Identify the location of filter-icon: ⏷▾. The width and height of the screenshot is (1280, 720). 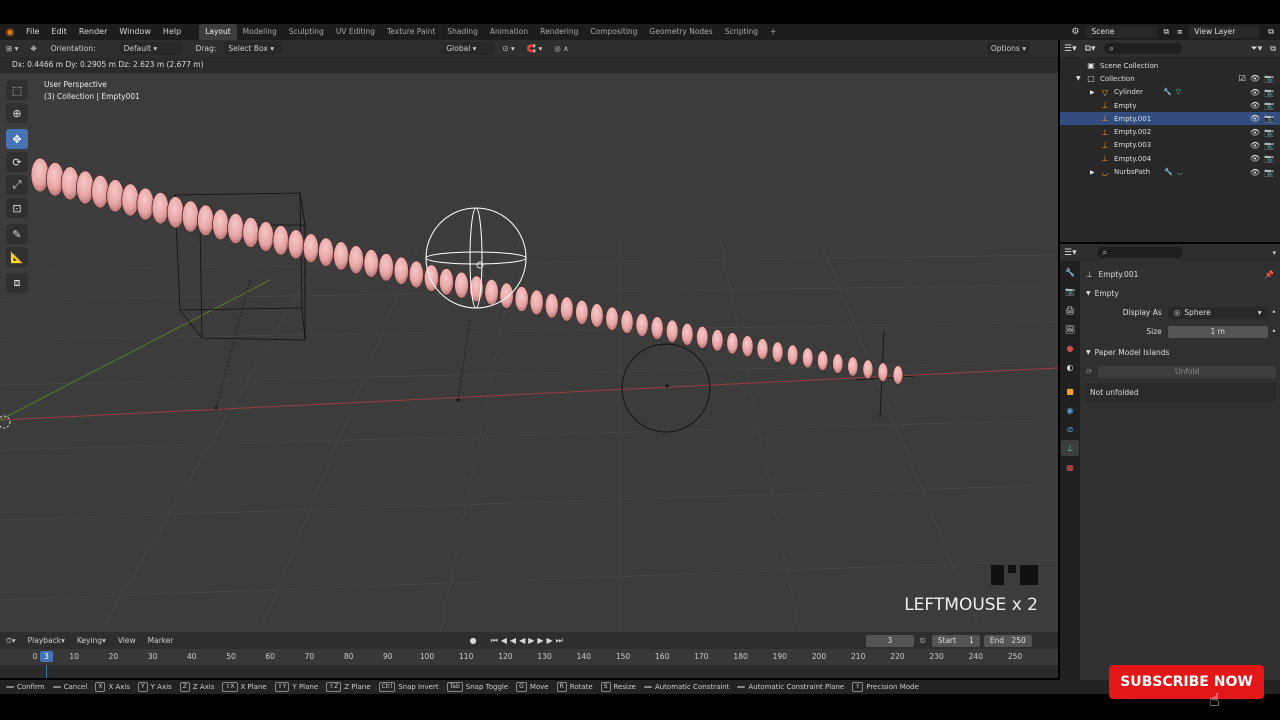
(1257, 49).